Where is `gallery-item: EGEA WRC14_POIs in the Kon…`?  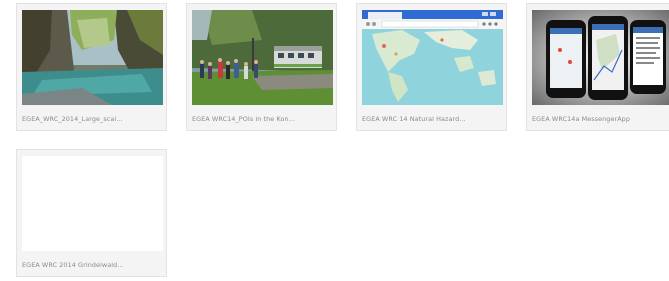
gallery-item: EGEA WRC14_POIs in the Kon… is located at coordinates (261, 67).